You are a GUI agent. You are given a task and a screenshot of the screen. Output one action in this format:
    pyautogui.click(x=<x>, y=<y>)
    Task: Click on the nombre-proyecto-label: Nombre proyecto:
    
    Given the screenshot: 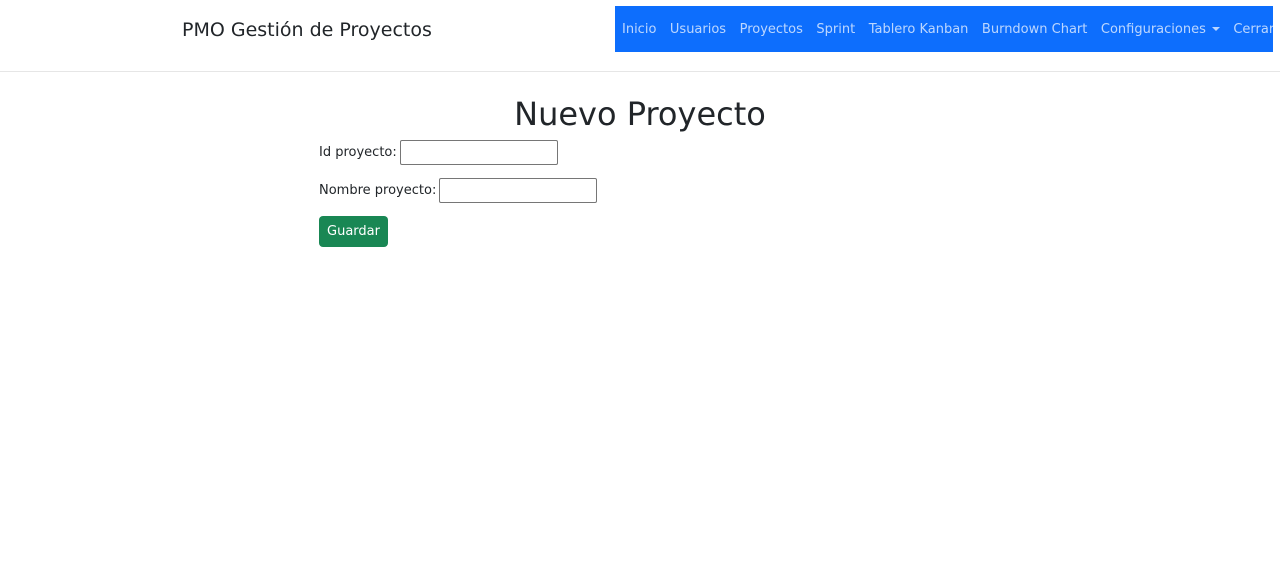 What is the action you would take?
    pyautogui.click(x=378, y=190)
    